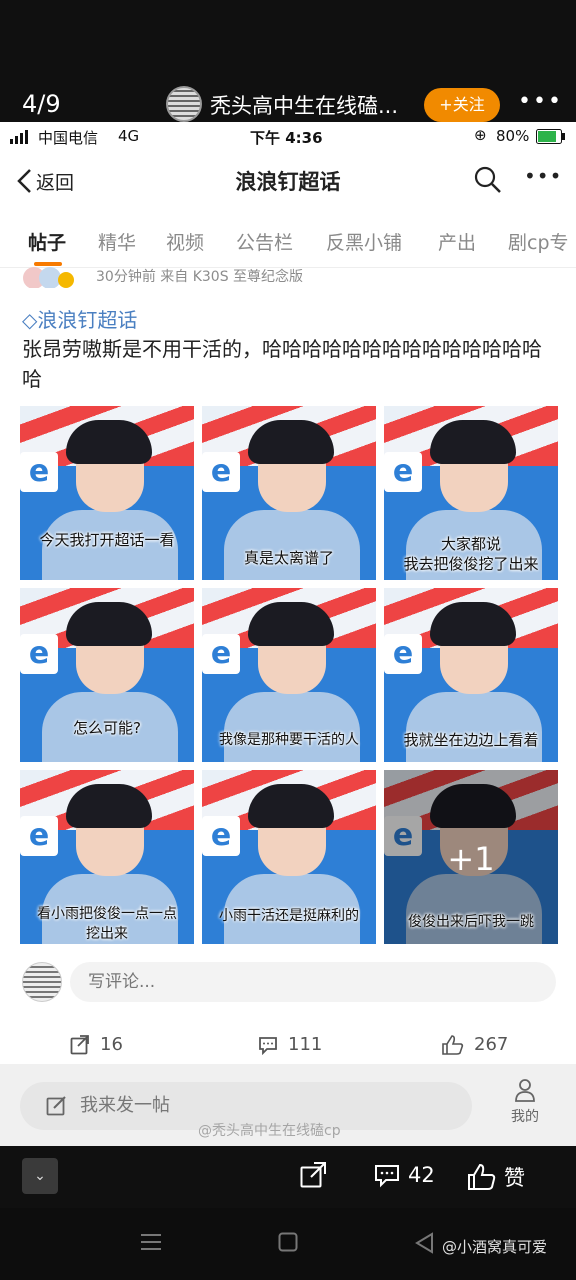 The height and width of the screenshot is (1280, 576). What do you see at coordinates (107, 493) in the screenshot?
I see `grid-image-1: e 今天我打开超话一看` at bounding box center [107, 493].